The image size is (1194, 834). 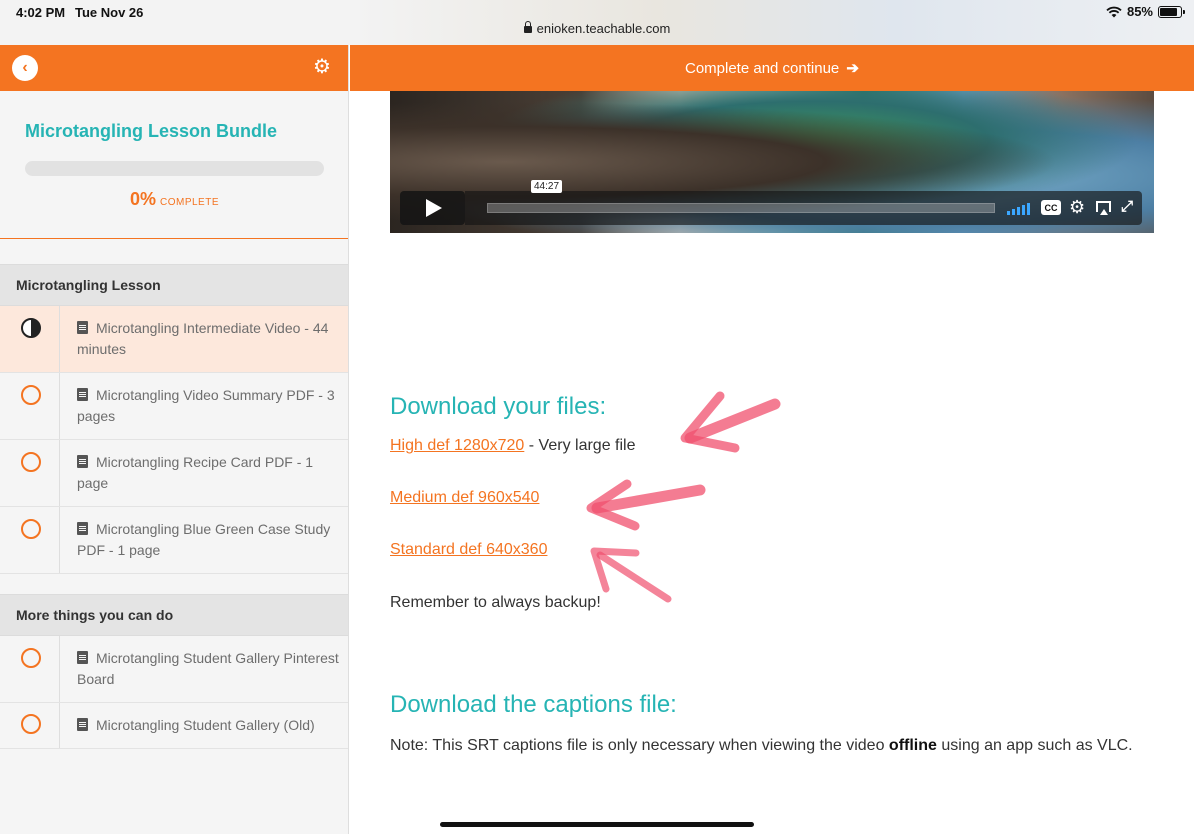 What do you see at coordinates (1051, 207) in the screenshot?
I see `closed-captions-icon: CC` at bounding box center [1051, 207].